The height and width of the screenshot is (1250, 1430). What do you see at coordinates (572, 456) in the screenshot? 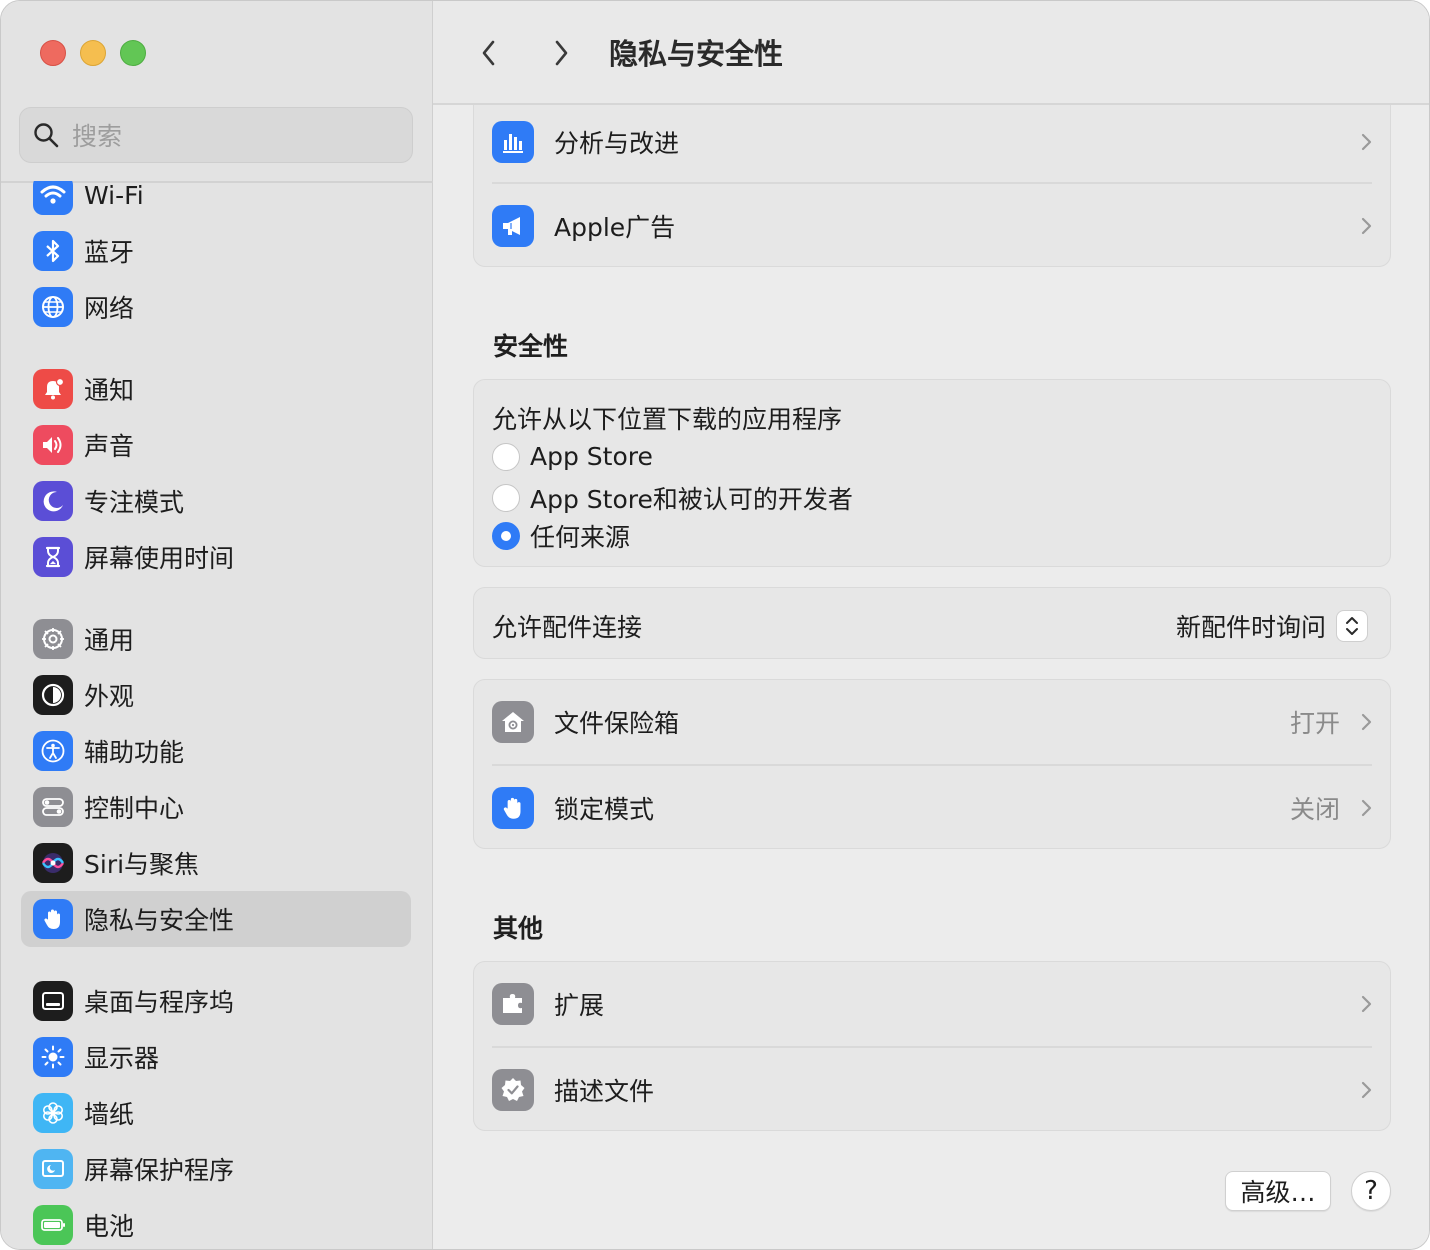
I see `radio-app-store: App Store` at bounding box center [572, 456].